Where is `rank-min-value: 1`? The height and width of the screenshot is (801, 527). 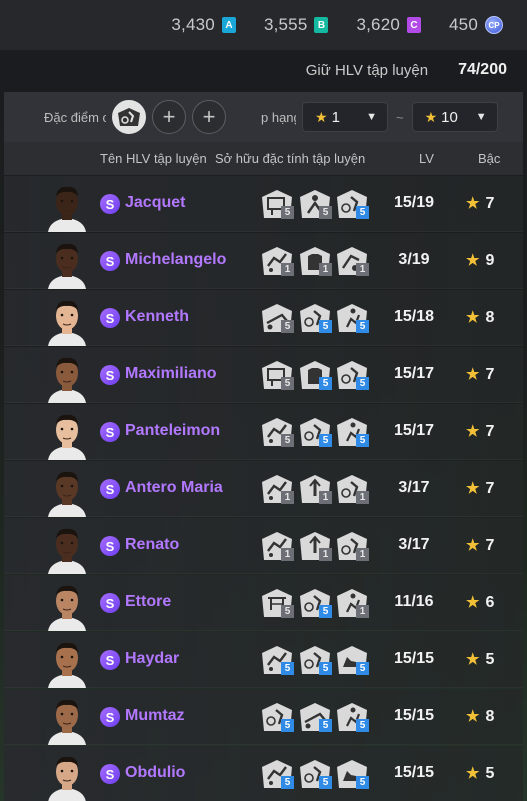
rank-min-value: 1 is located at coordinates (335, 117).